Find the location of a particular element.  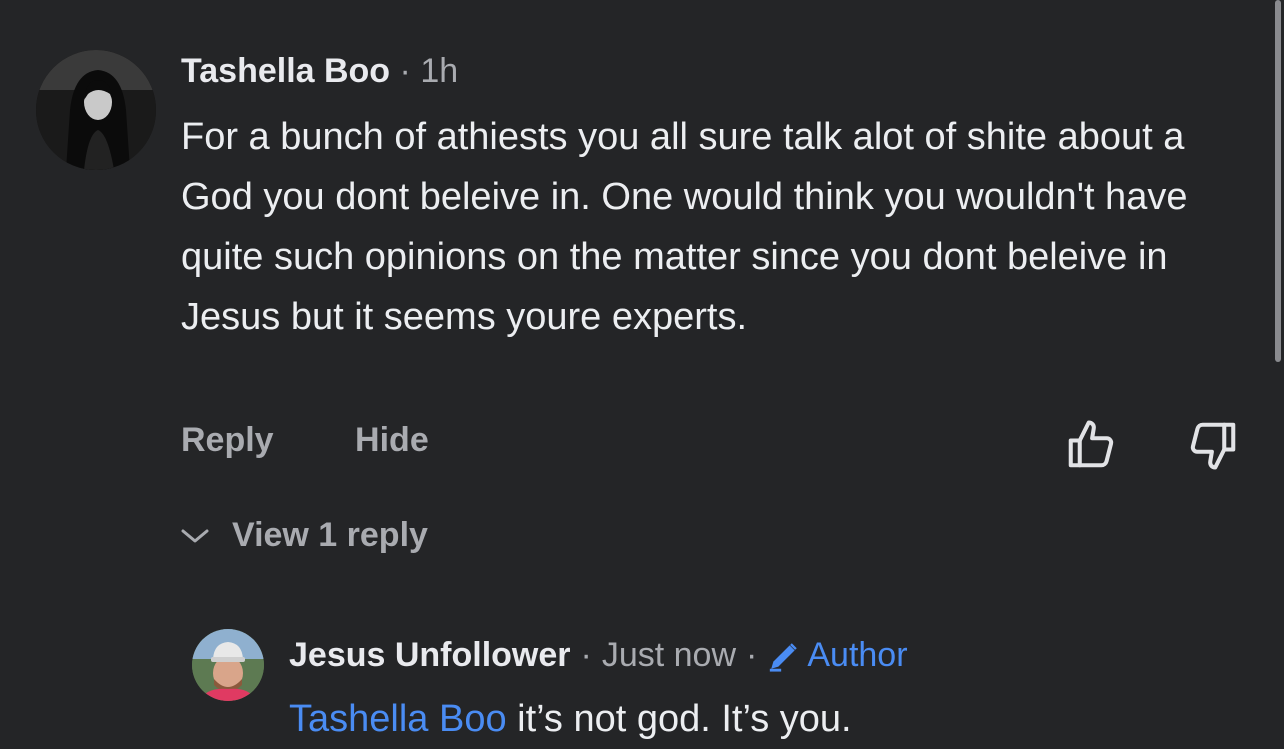

reply-text: it’s not god. It’s you. is located at coordinates (679, 719).